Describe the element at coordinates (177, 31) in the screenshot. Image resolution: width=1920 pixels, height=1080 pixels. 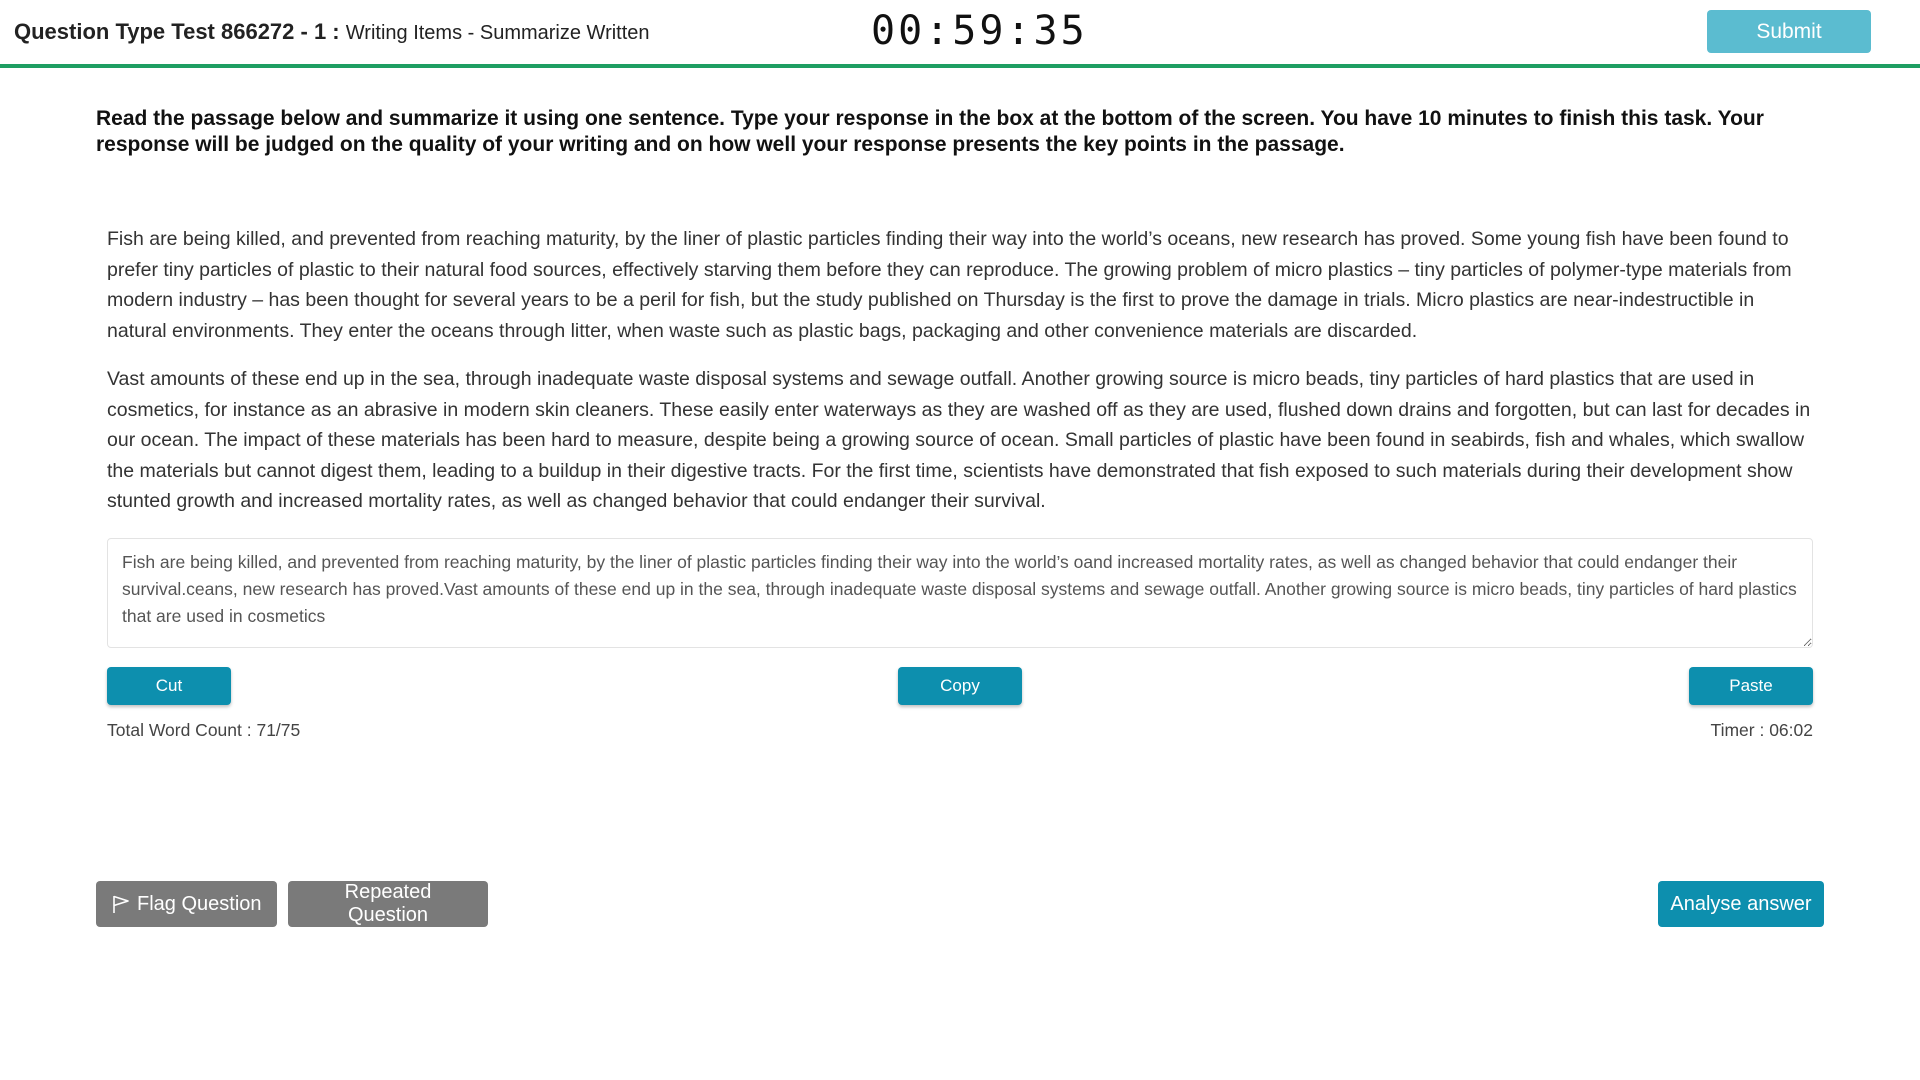
I see `test-title: Question Type Test 866272 - 1 :` at that location.